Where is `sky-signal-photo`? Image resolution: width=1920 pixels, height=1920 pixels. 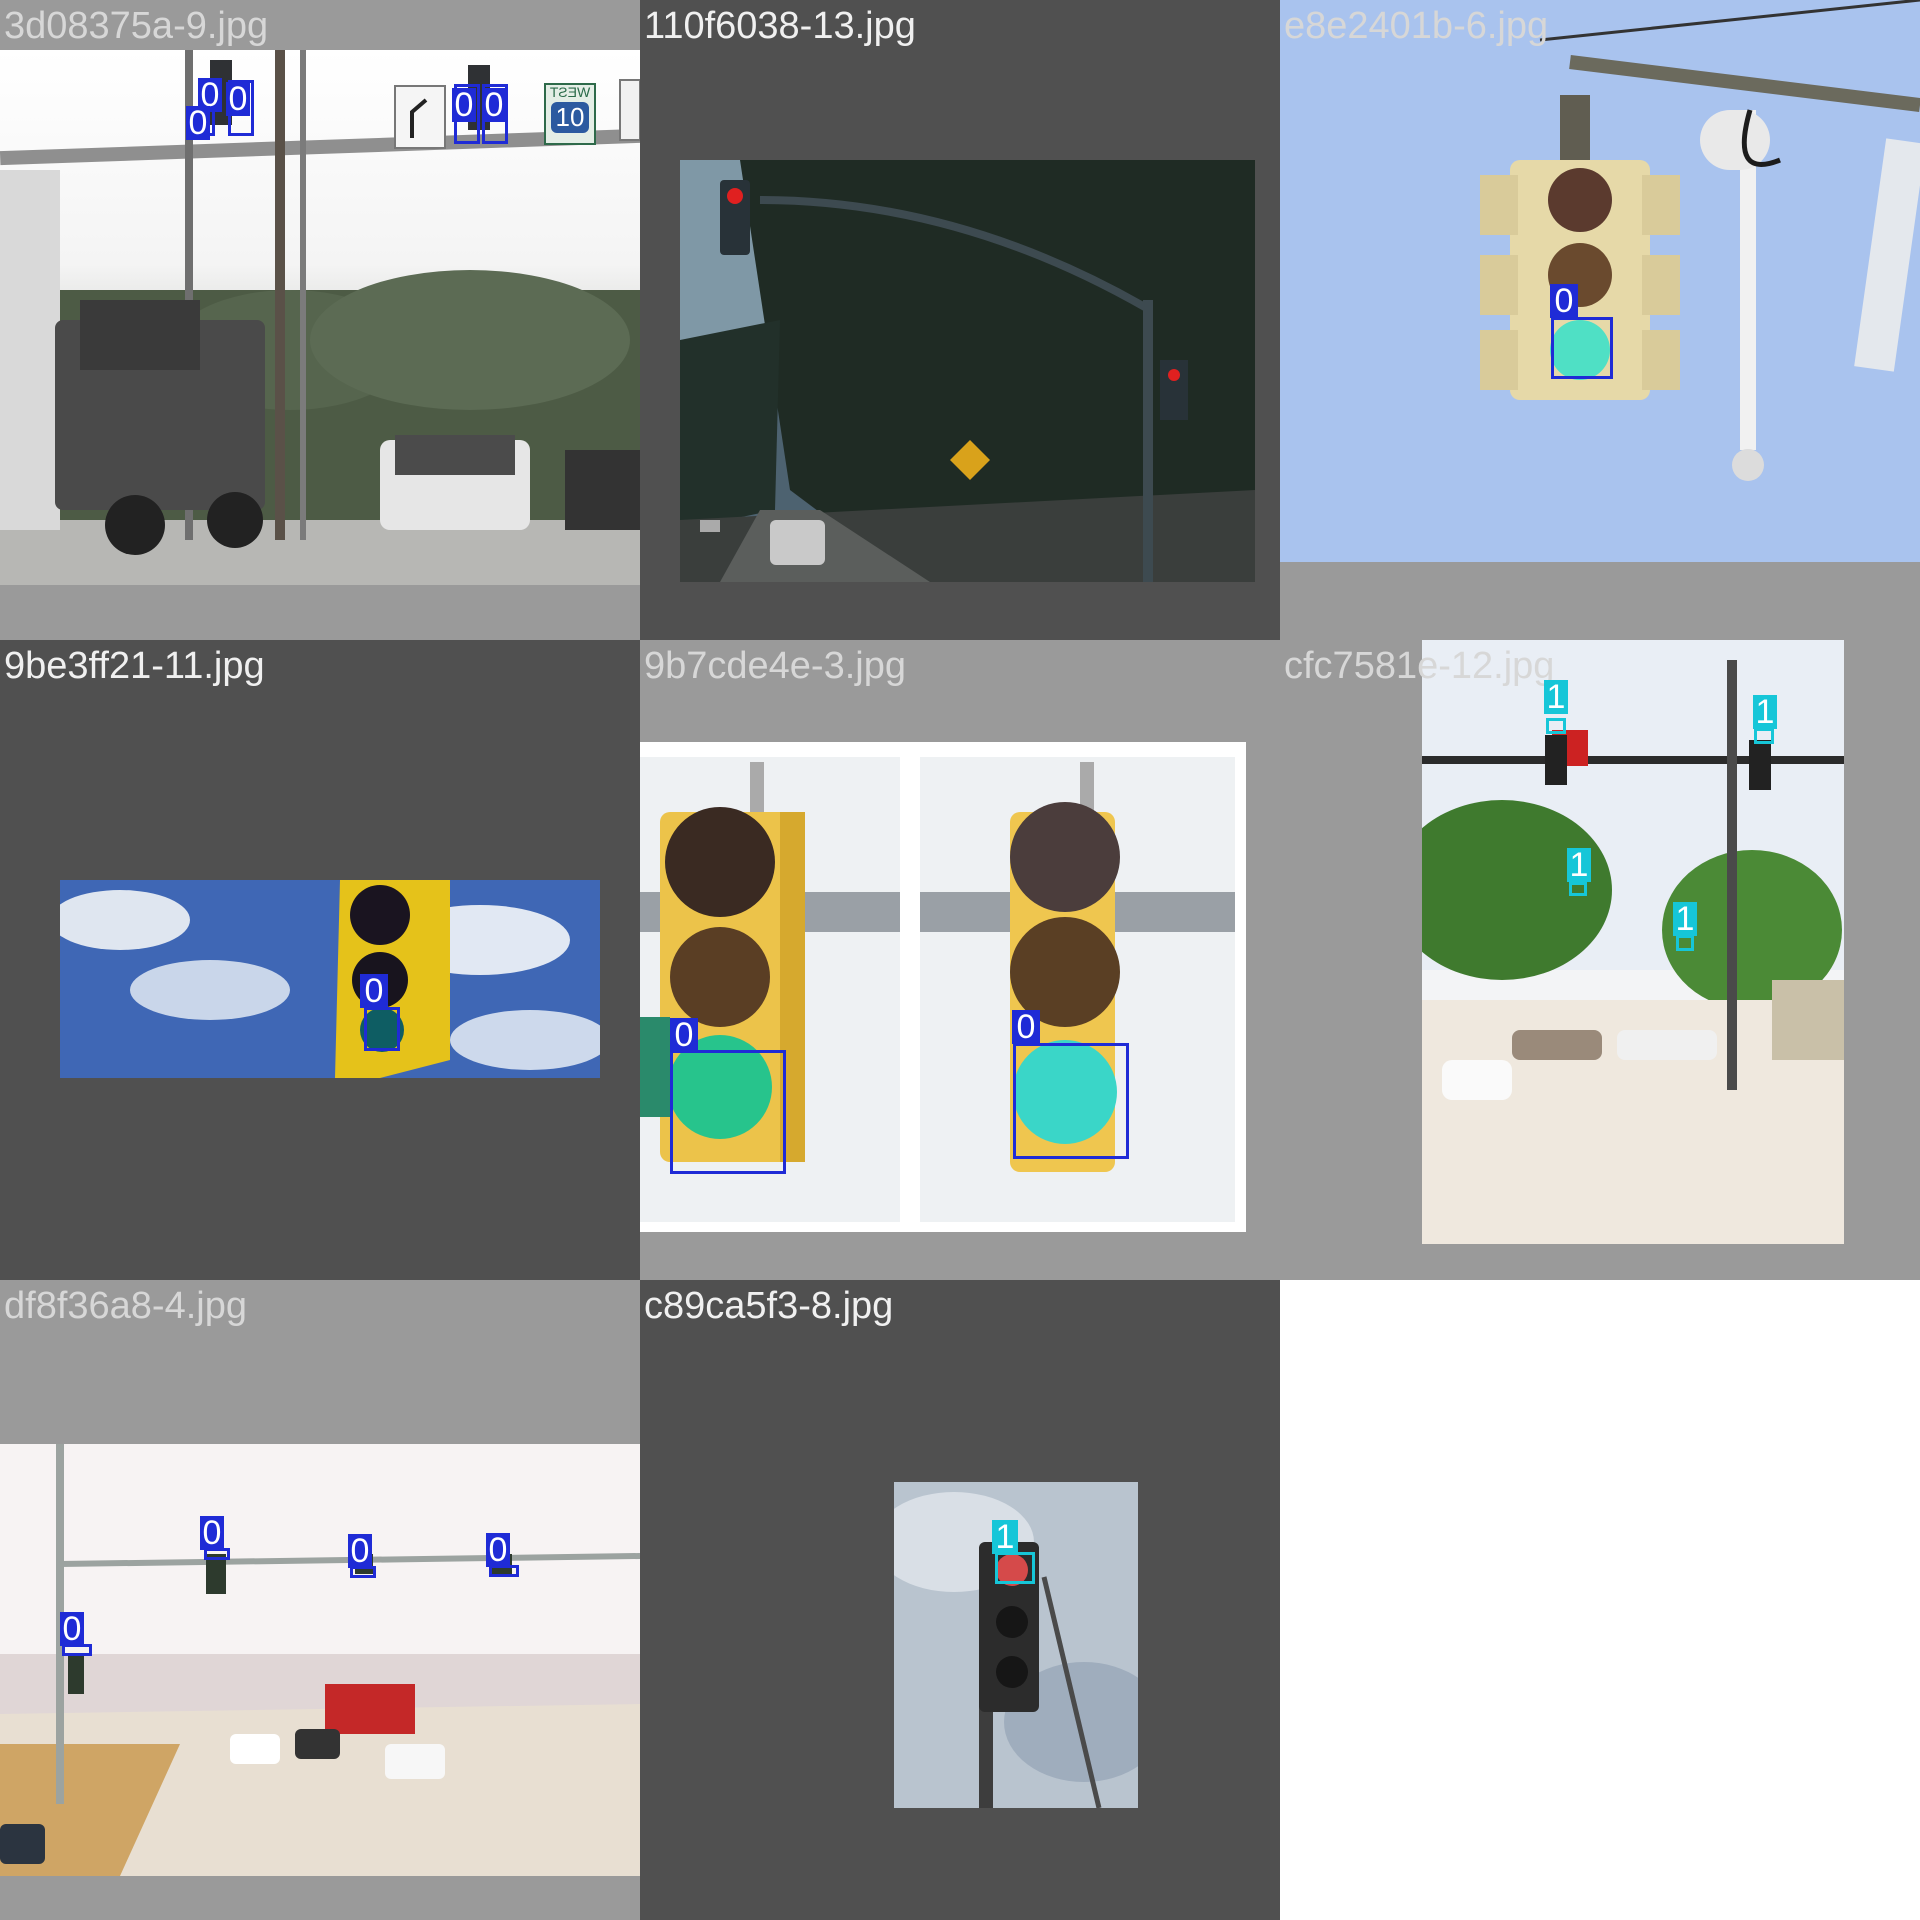 sky-signal-photo is located at coordinates (330, 979).